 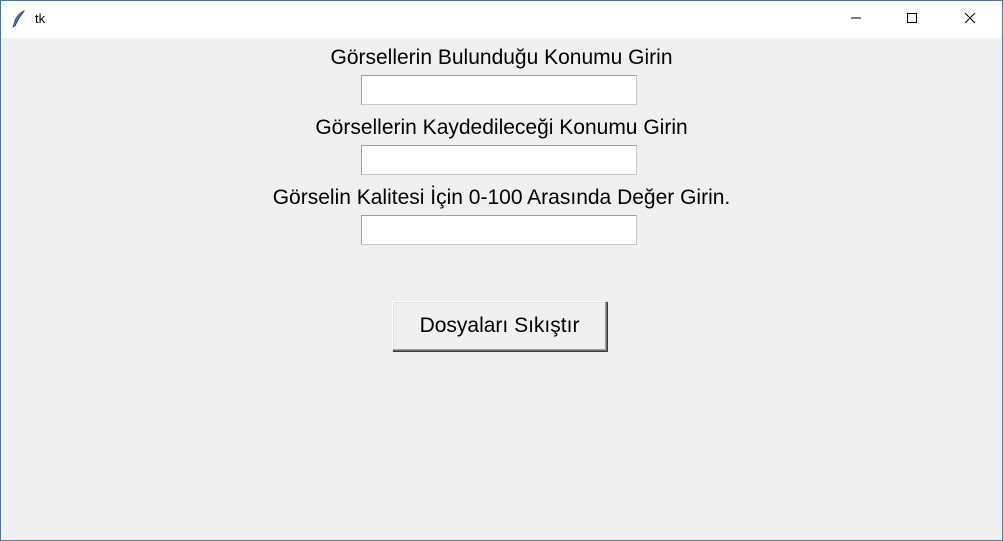 I want to click on compress-files-button: Dosyaları Sıkıştır, so click(x=499, y=326).